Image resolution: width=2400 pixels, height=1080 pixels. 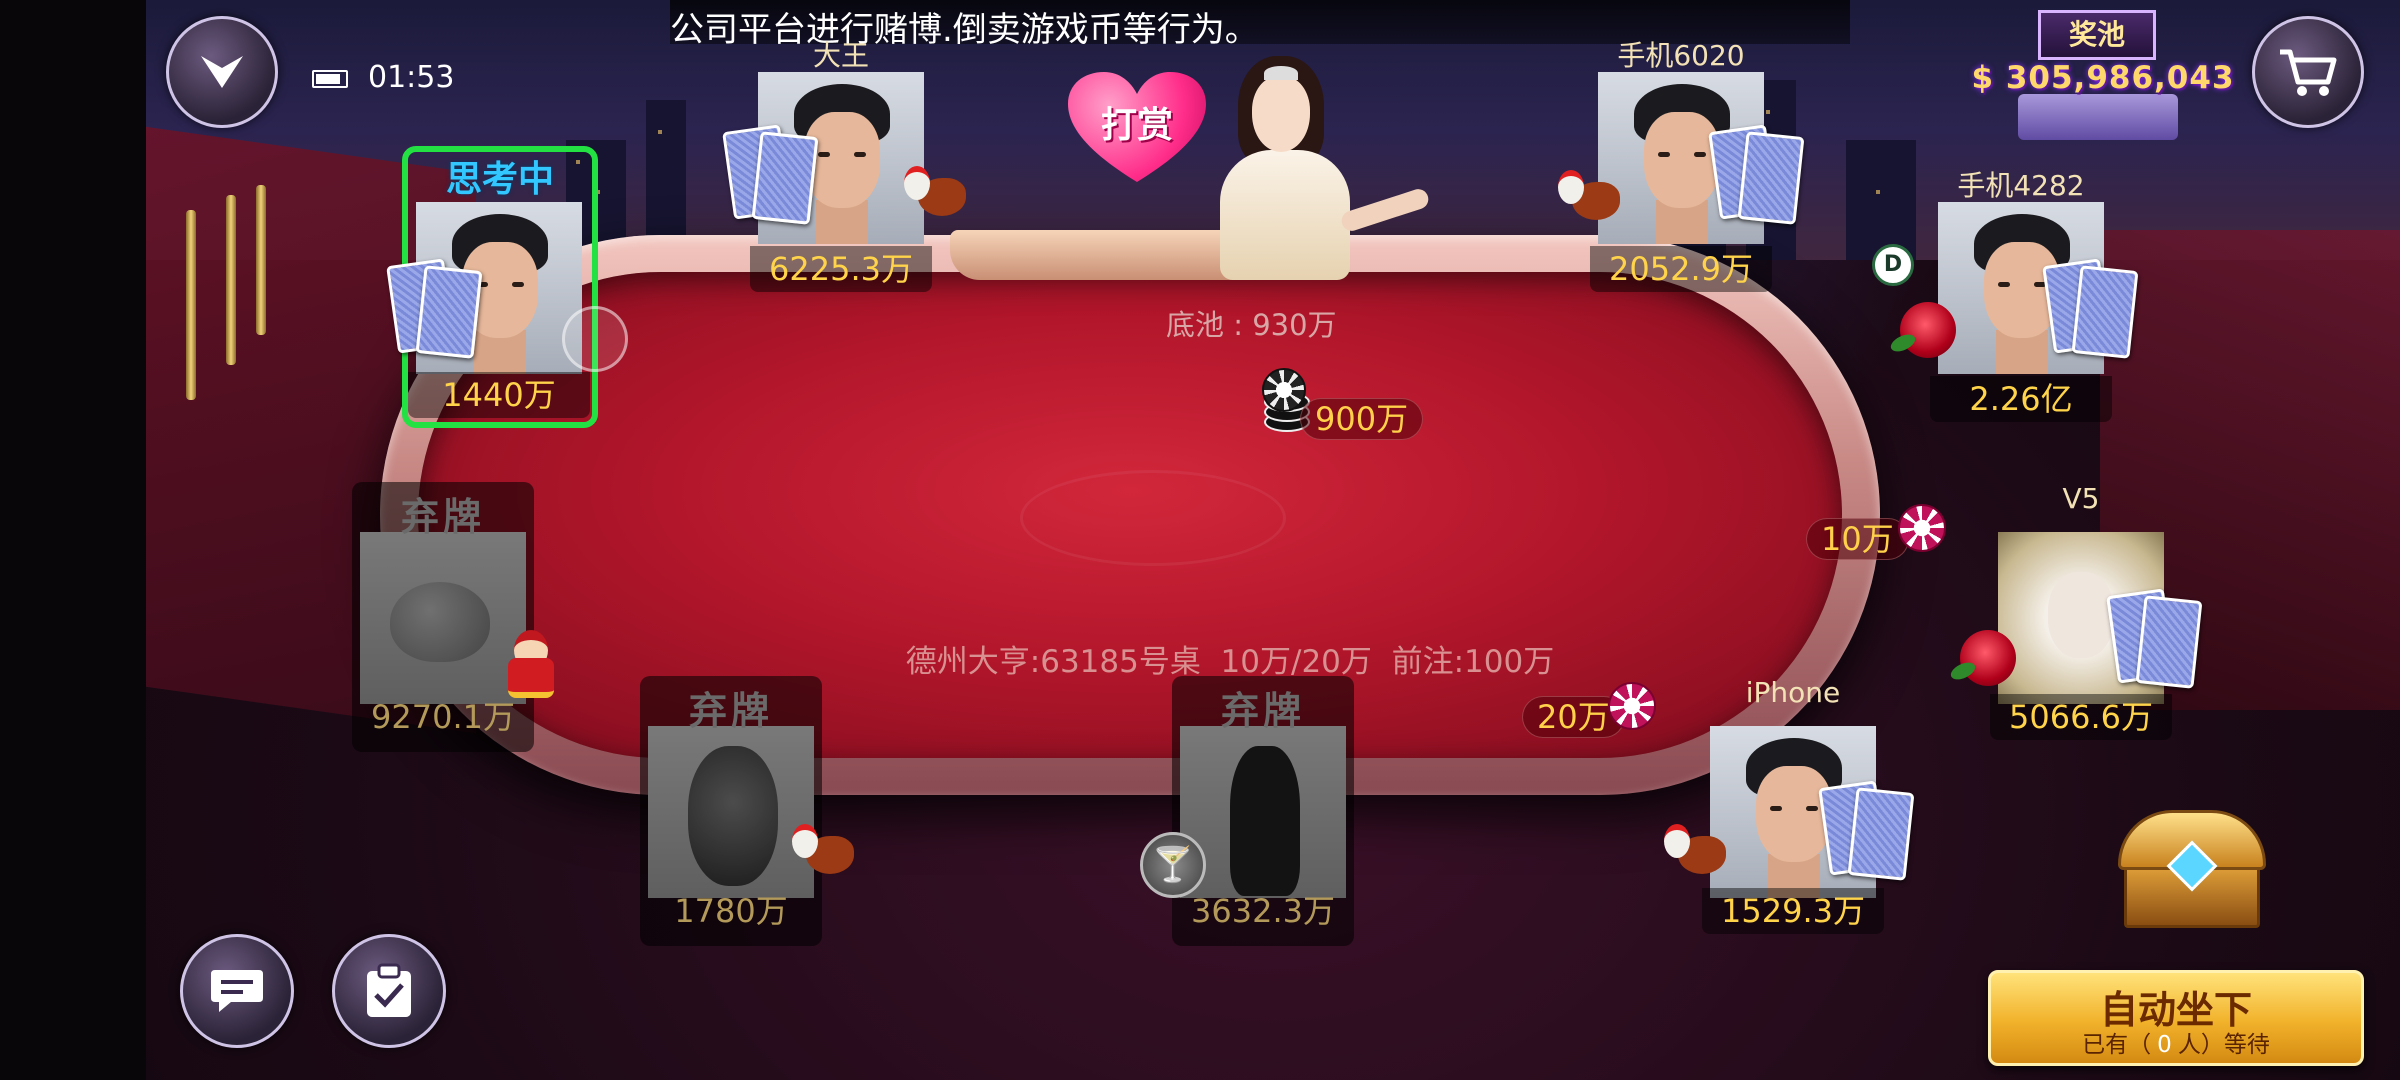 I want to click on bet-amount: 10万, so click(x=1857, y=539).